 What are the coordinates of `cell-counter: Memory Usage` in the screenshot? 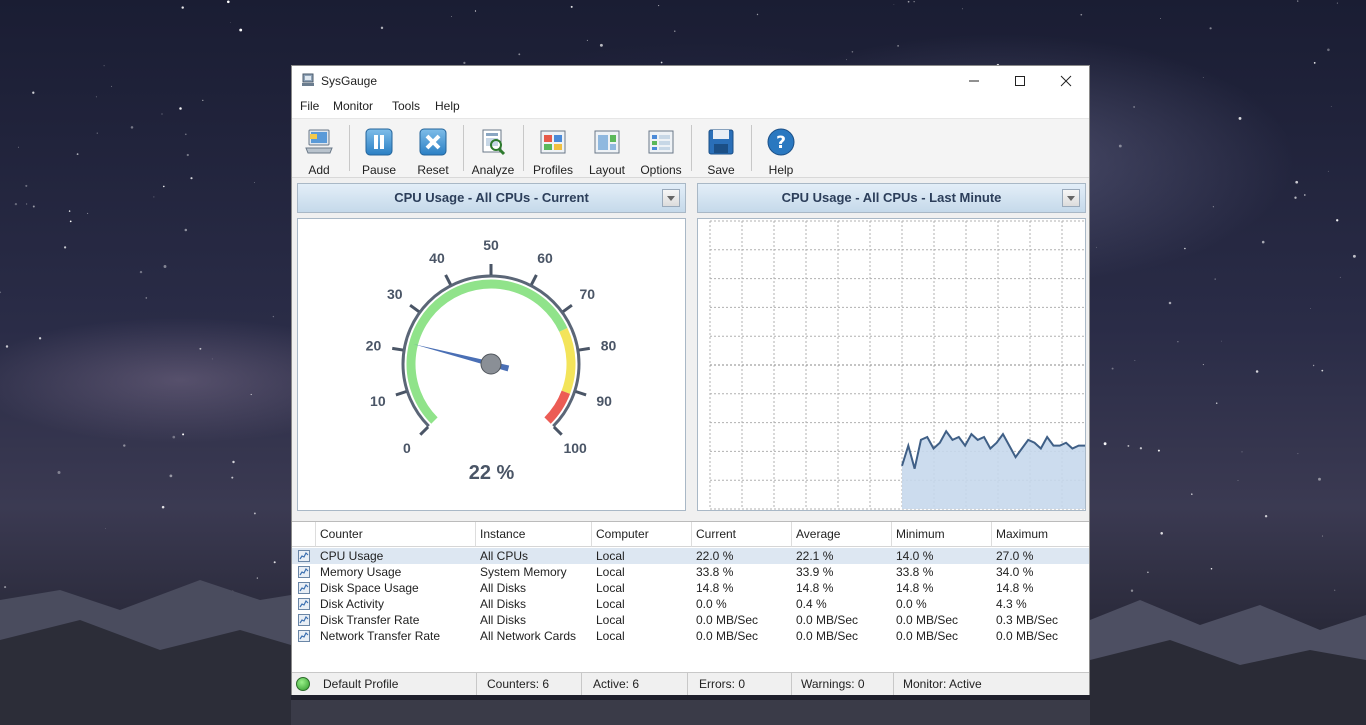 It's located at (361, 572).